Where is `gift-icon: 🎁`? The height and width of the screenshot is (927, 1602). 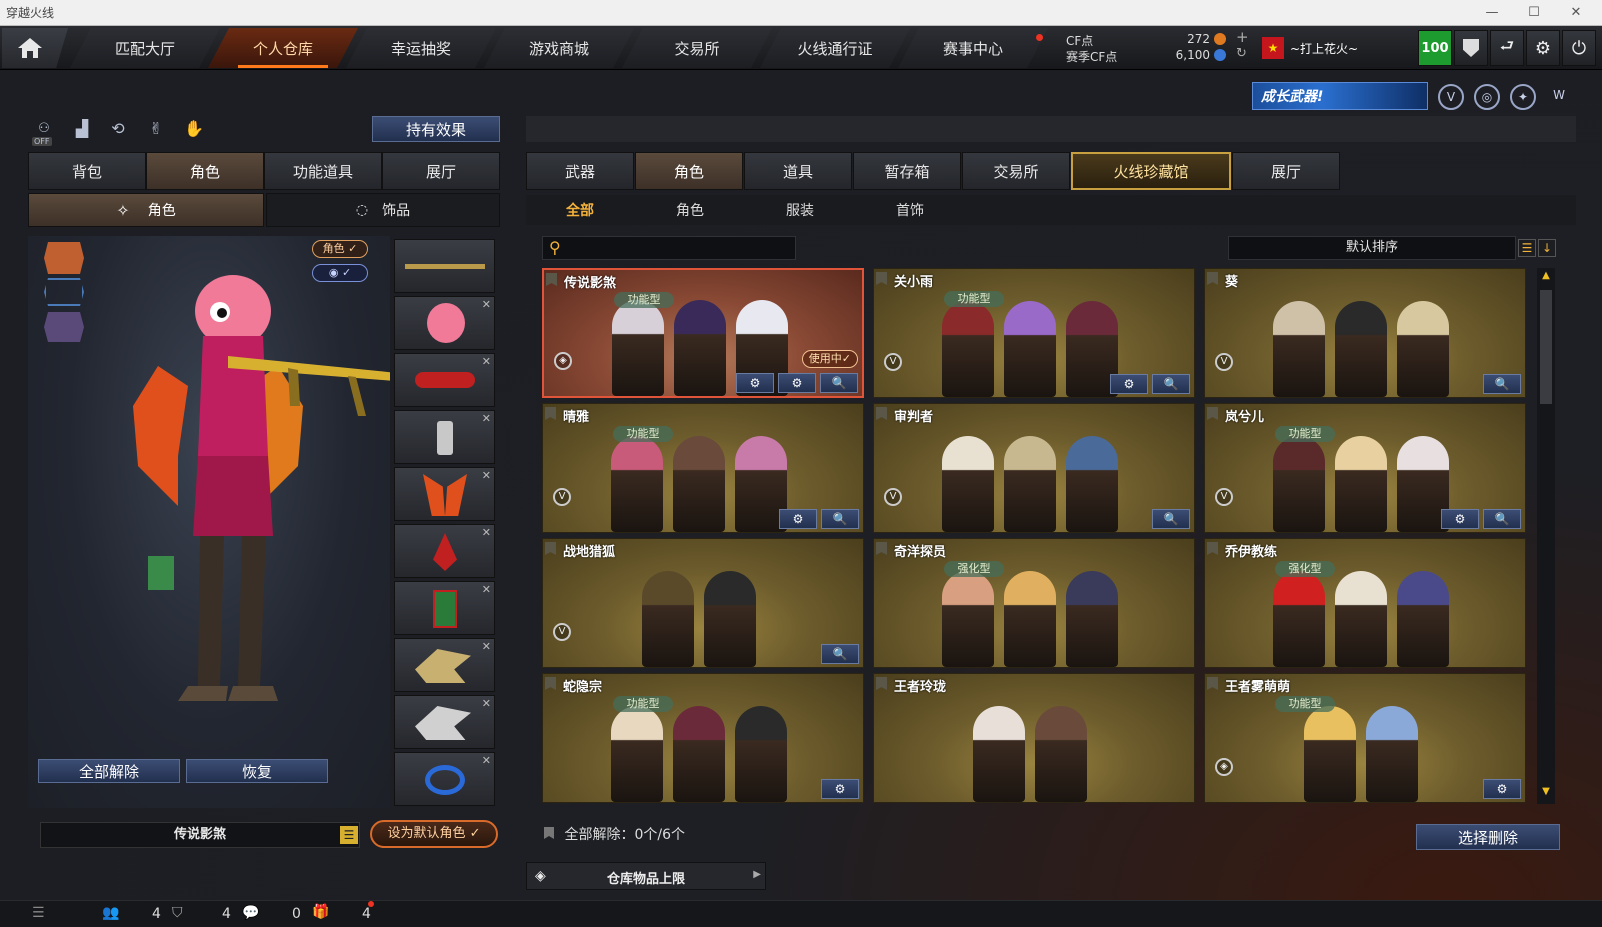 gift-icon: 🎁 is located at coordinates (320, 912).